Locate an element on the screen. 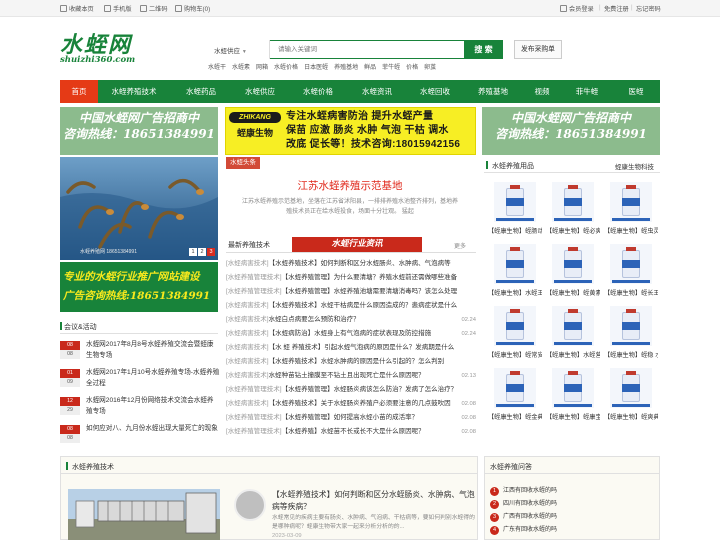 The width and height of the screenshot is (720, 540). bookmark-link: 收藏本页 is located at coordinates (77, 8).